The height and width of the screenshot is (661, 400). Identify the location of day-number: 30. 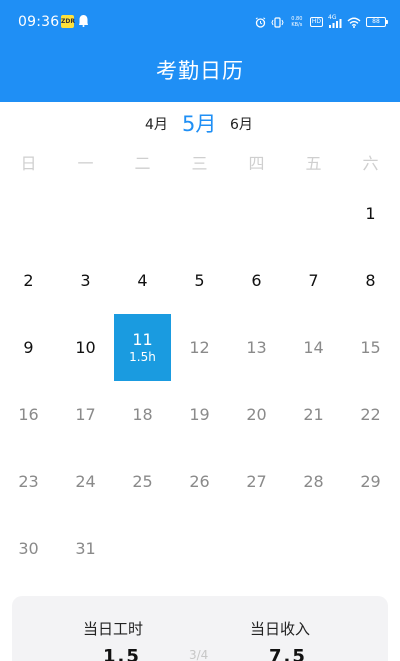
(28, 548).